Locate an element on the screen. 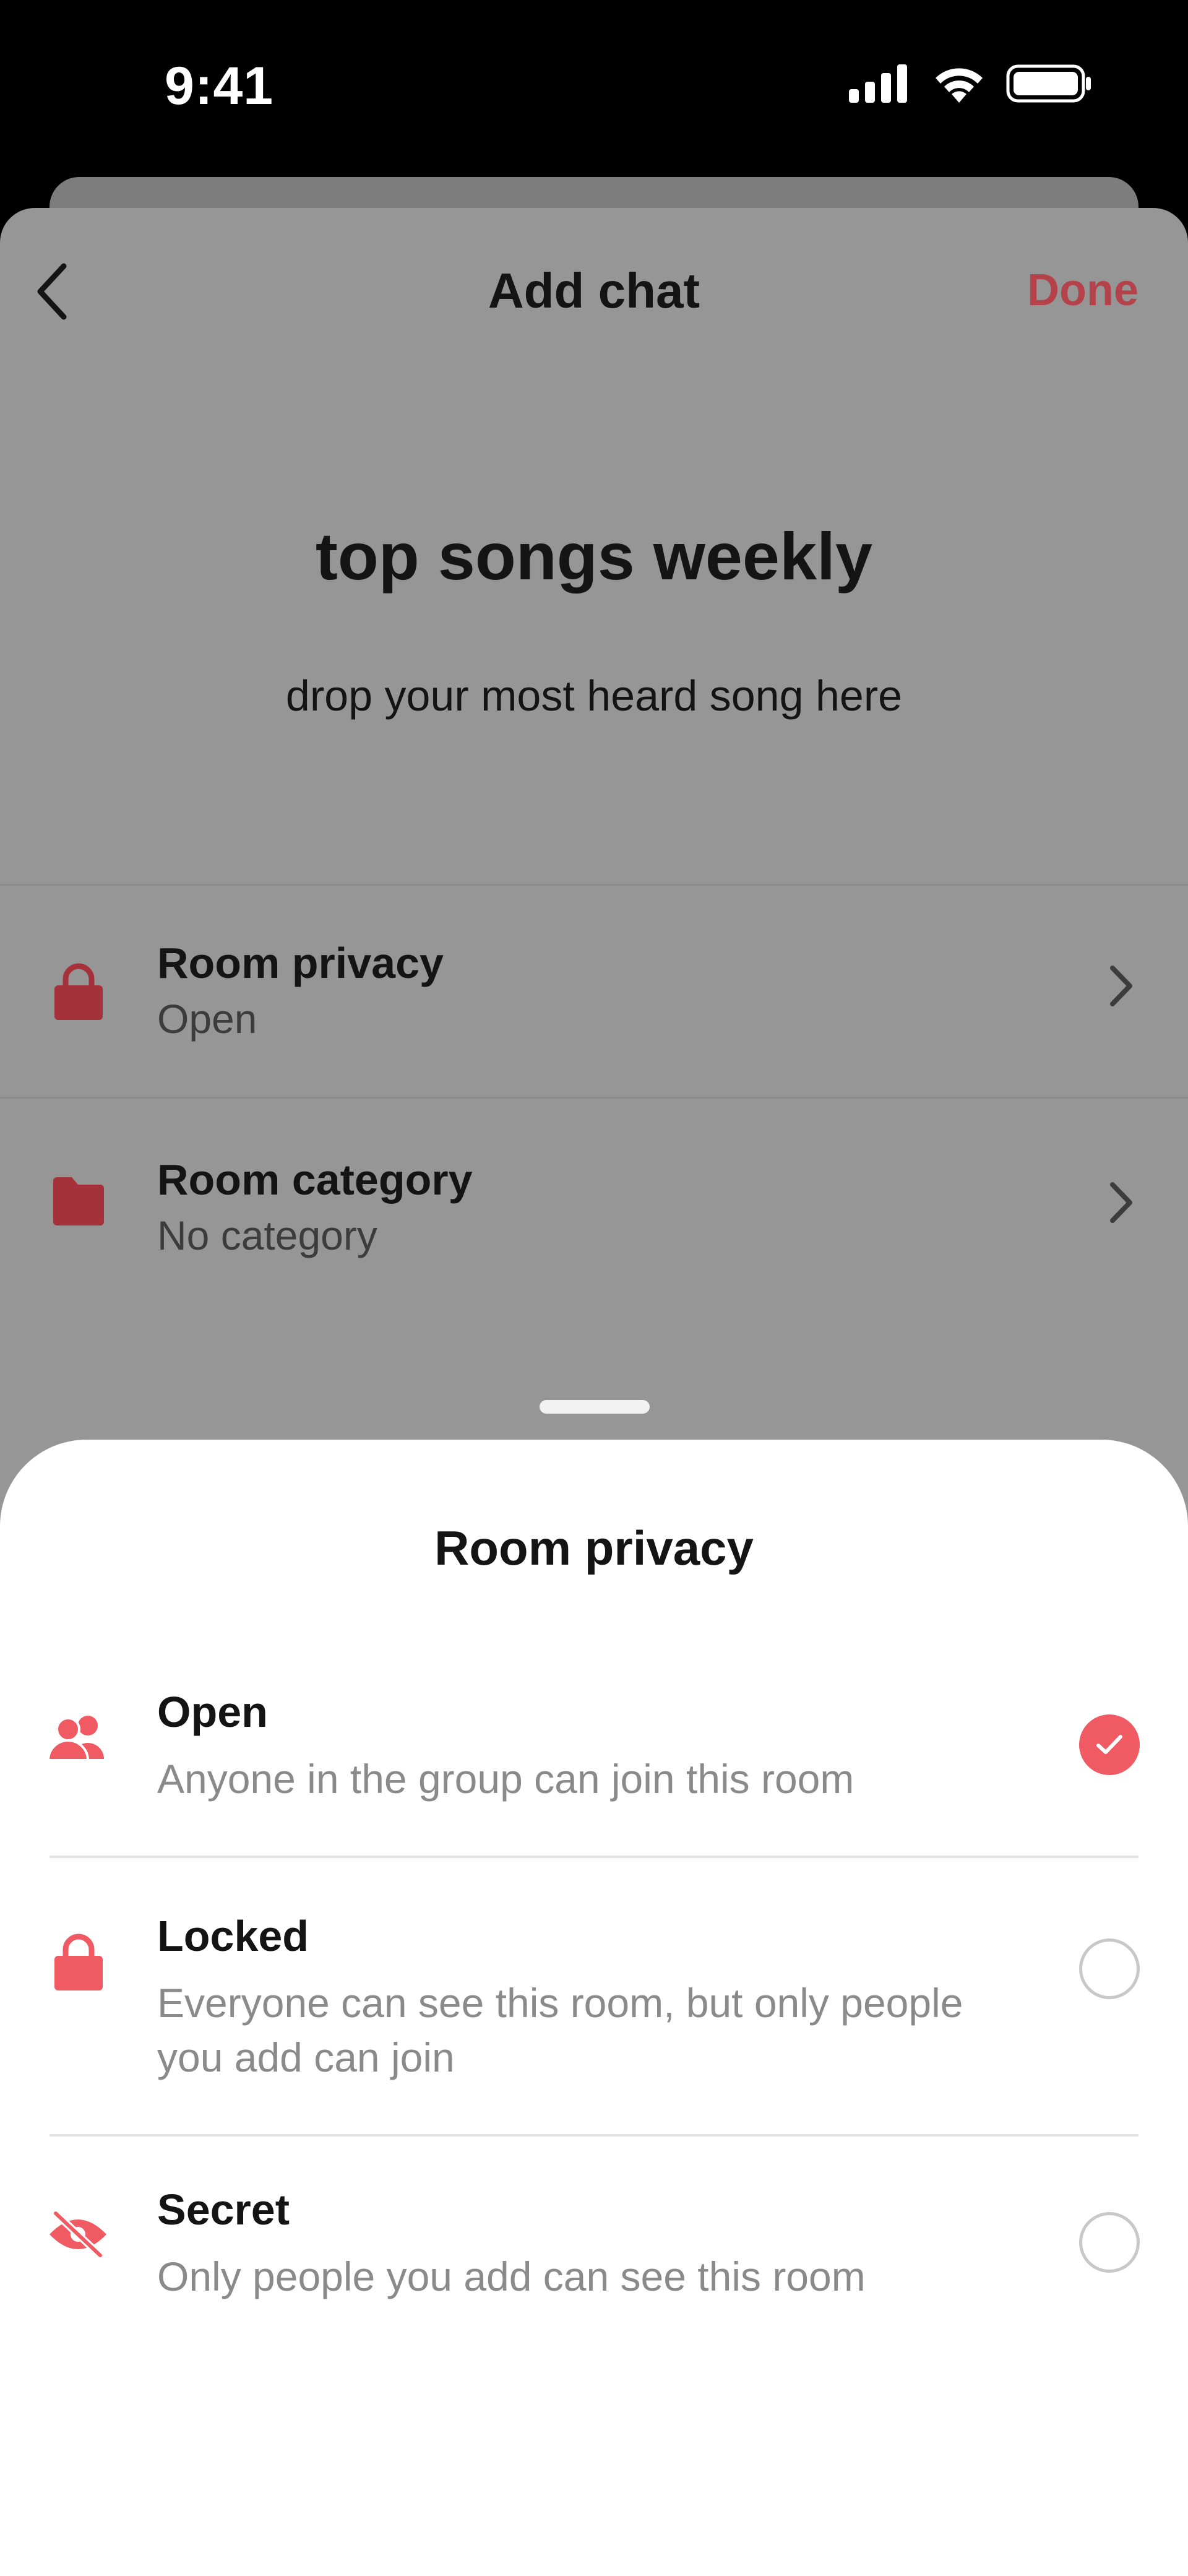 Image resolution: width=1188 pixels, height=2576 pixels. room-privacy-title: Room privacy is located at coordinates (300, 963).